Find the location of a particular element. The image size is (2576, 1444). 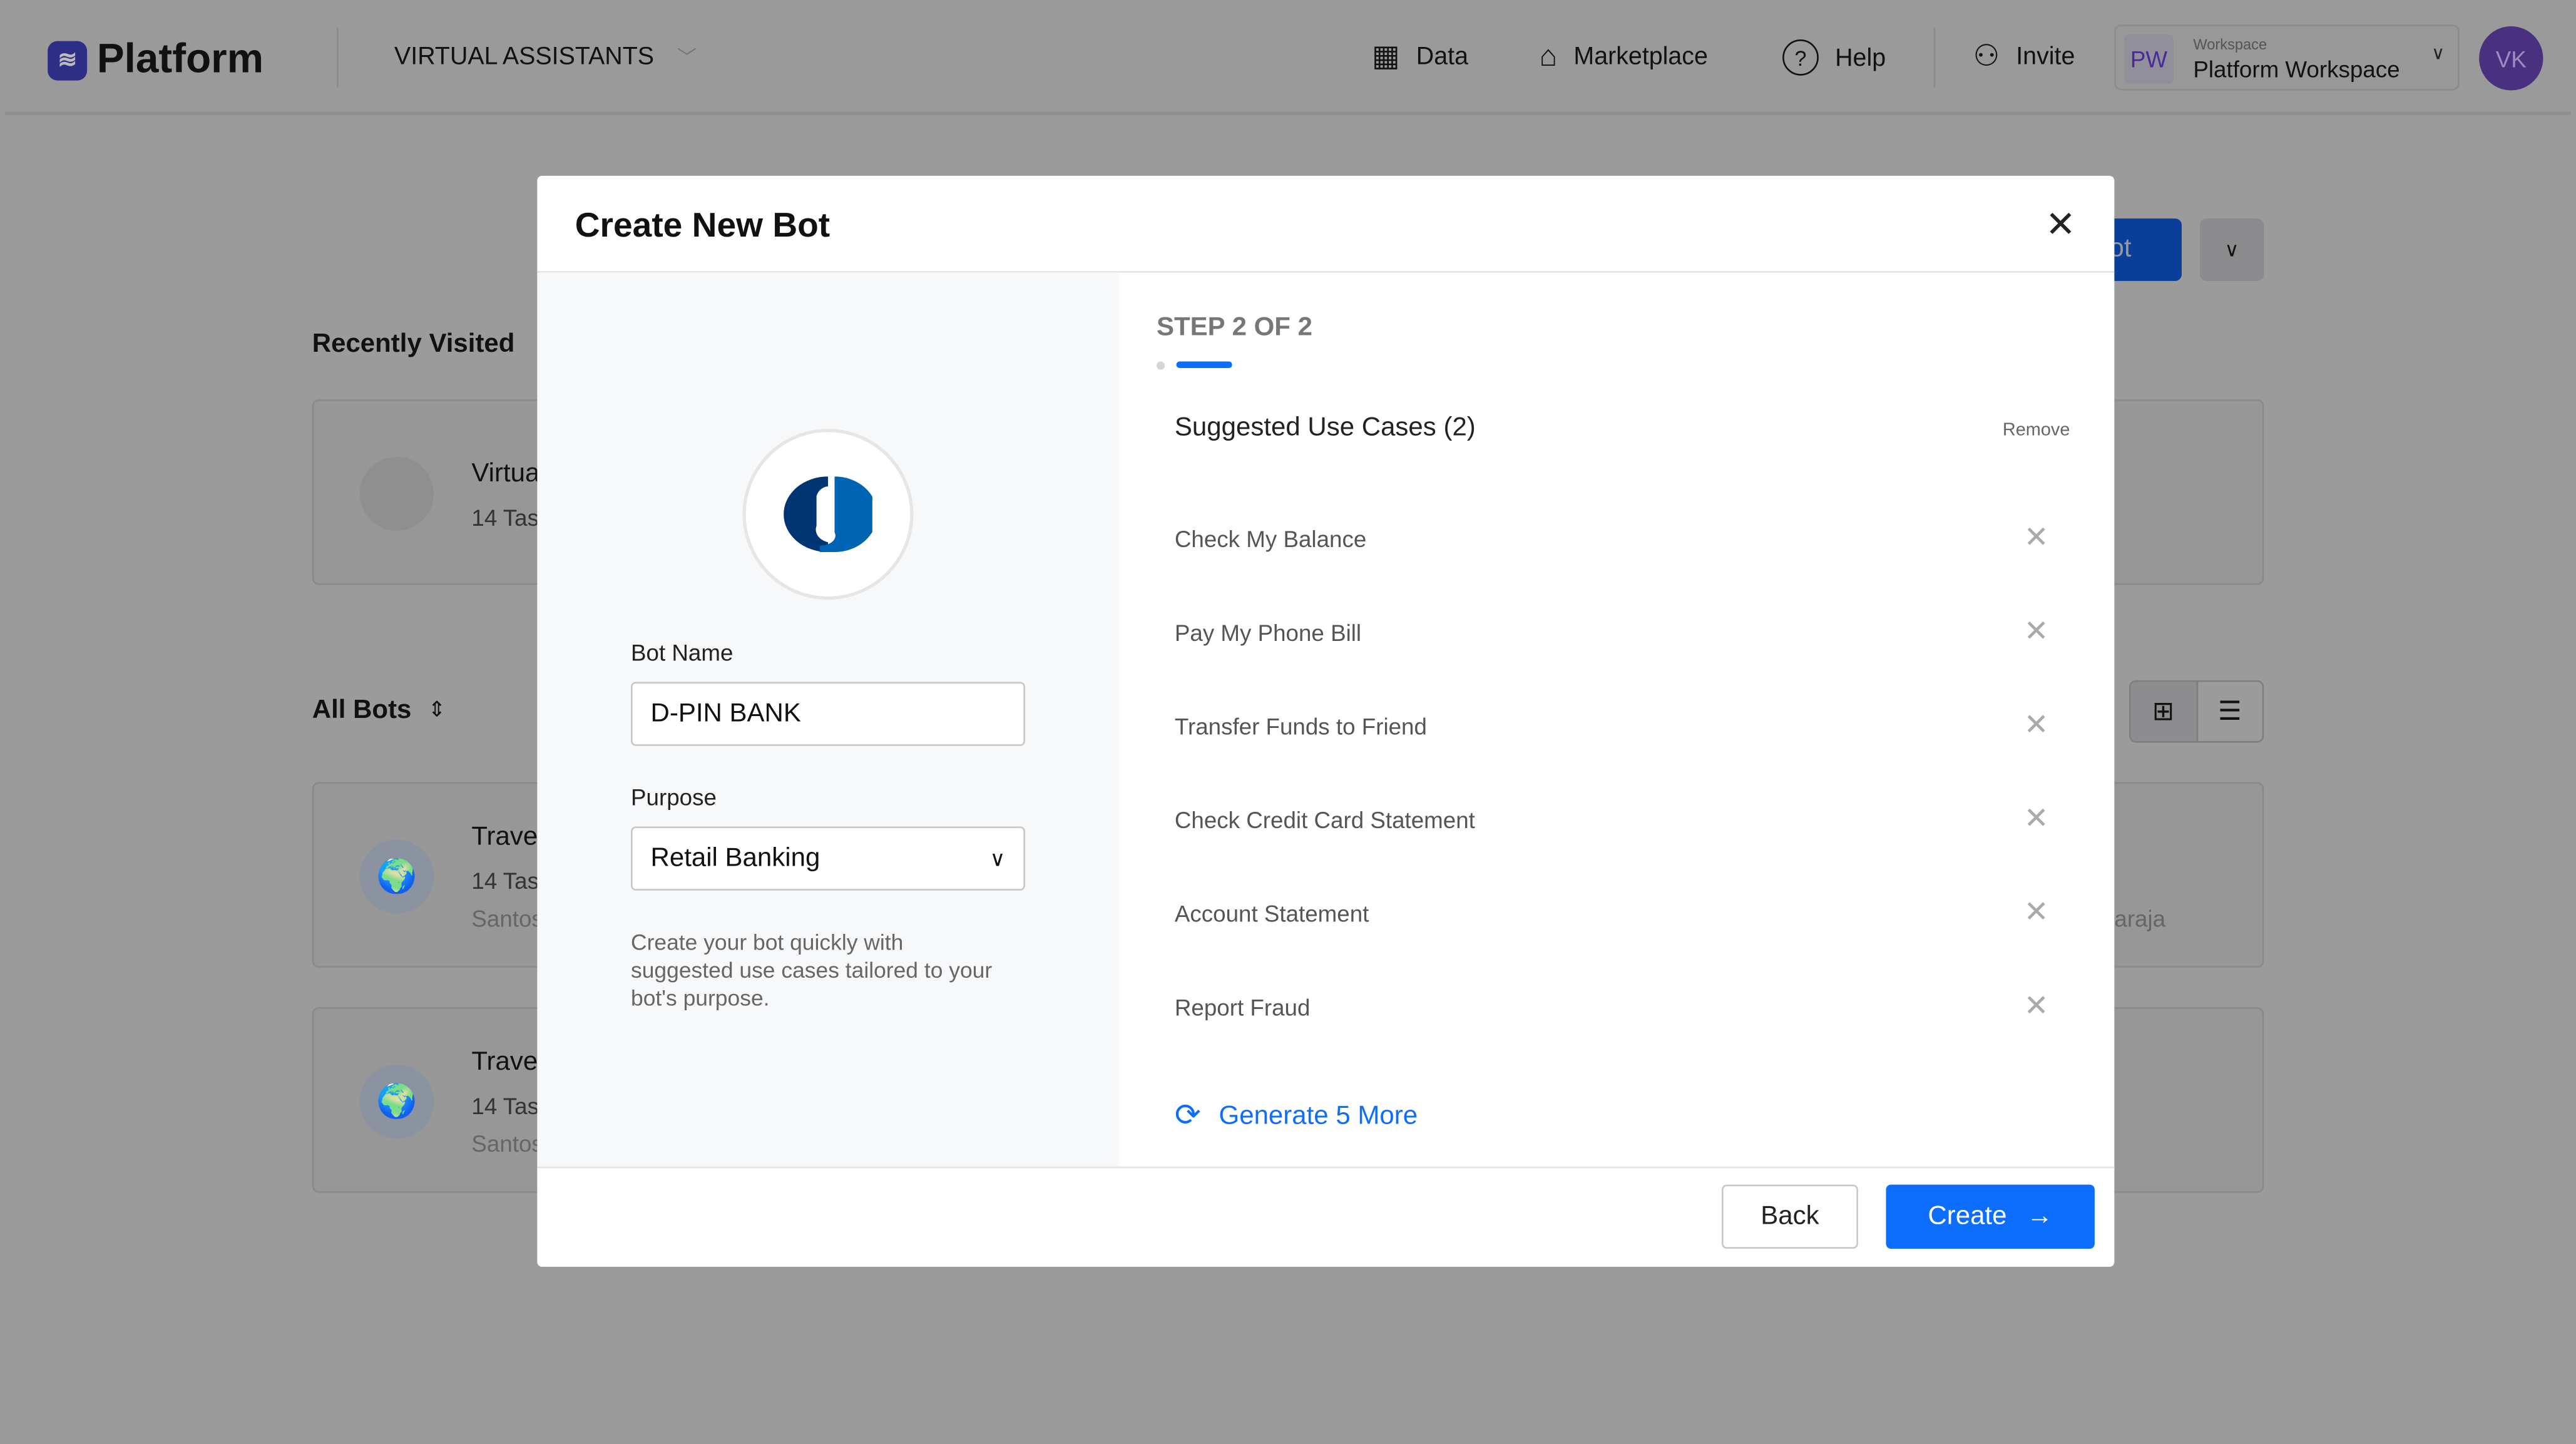

bot-name-input: D-PIN BANK is located at coordinates (828, 714).